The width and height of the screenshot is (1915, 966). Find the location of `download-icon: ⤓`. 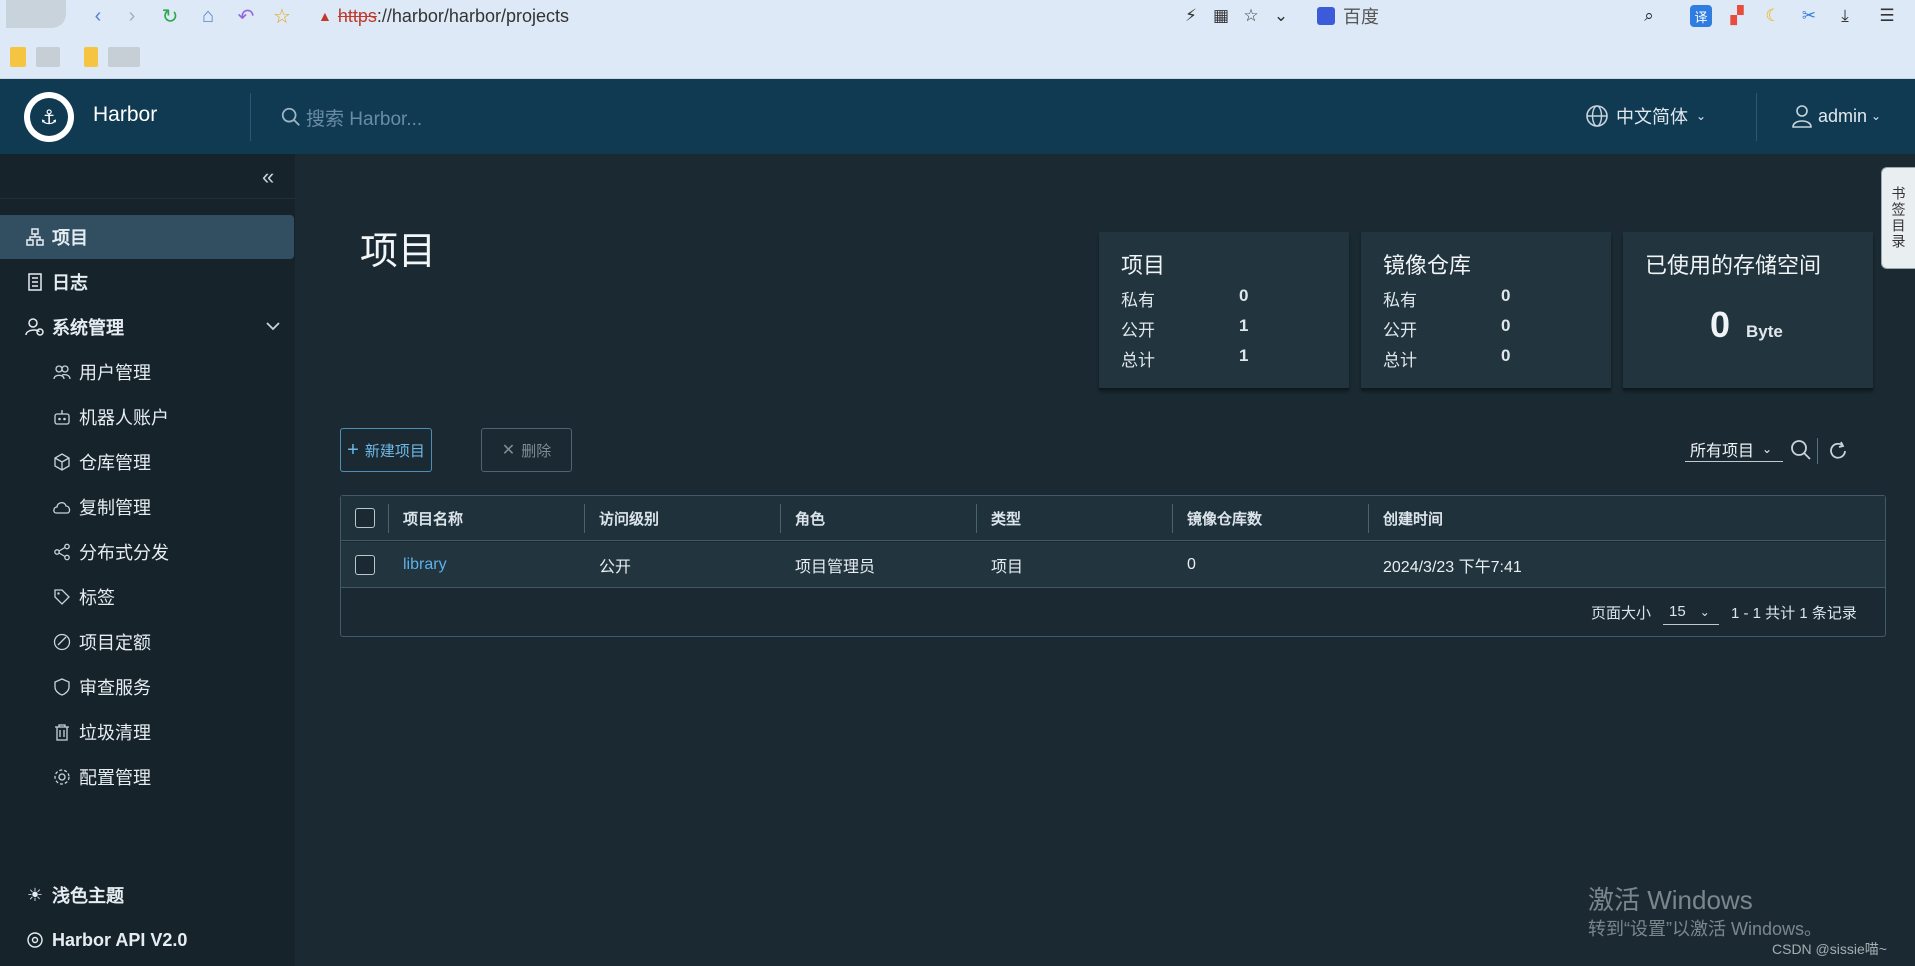

download-icon: ⤓ is located at coordinates (1845, 16).